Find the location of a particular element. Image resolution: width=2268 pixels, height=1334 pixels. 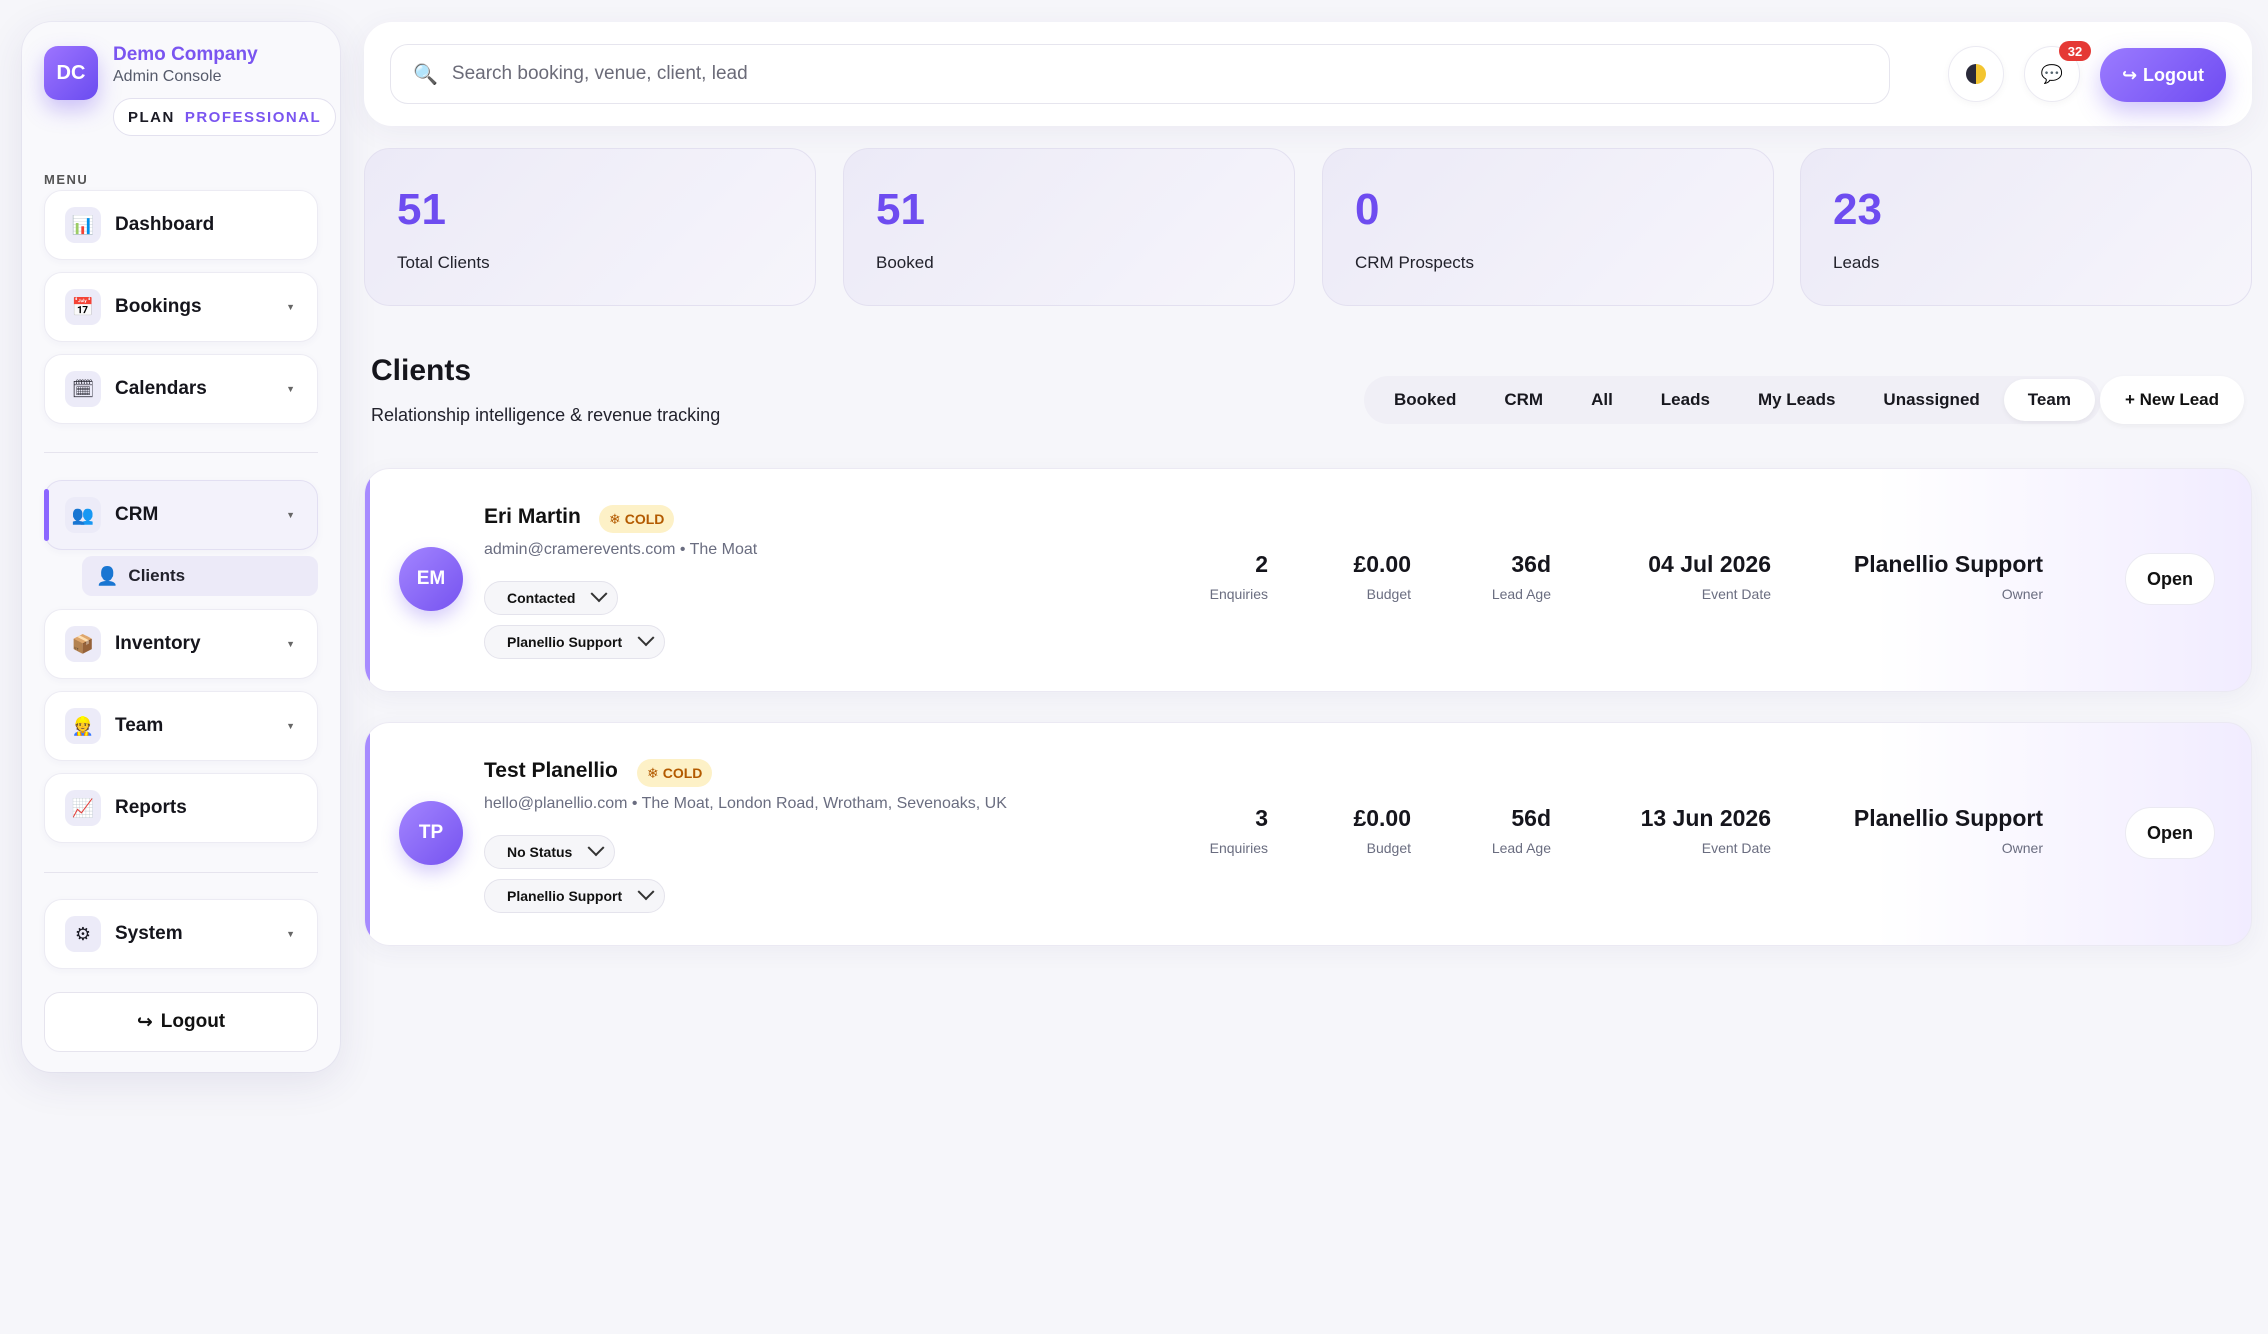

client-contact: admin@cramerevents.com • The Moat is located at coordinates (621, 549).